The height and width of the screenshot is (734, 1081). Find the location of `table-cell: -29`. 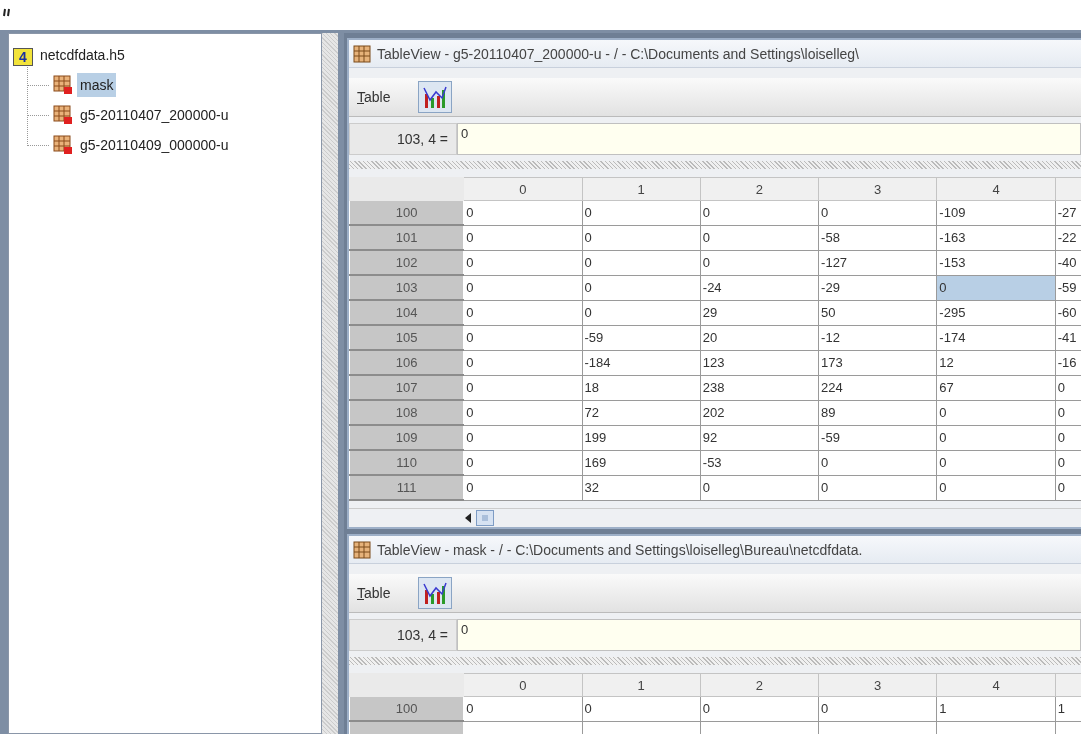

table-cell: -29 is located at coordinates (877, 287).